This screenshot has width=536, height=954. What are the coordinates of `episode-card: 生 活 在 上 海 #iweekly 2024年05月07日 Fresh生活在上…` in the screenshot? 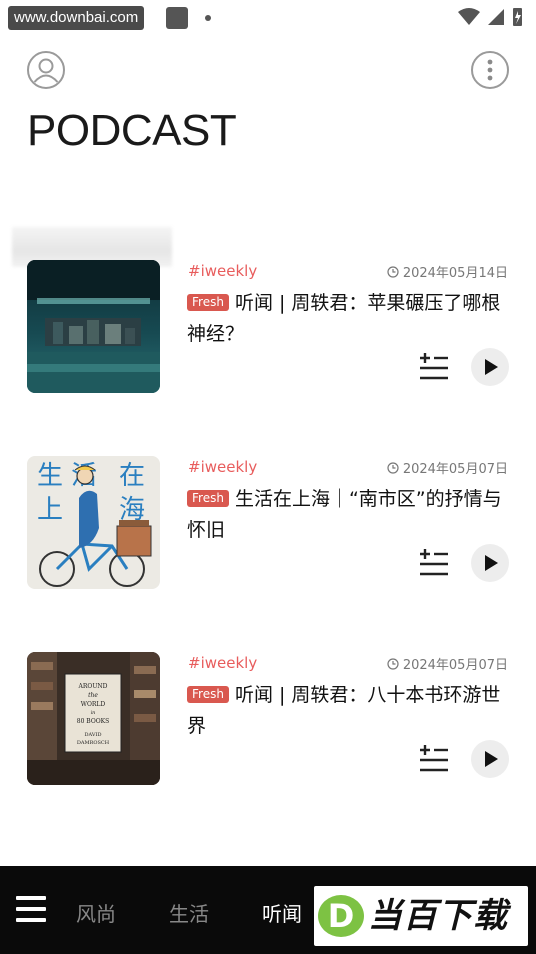 It's located at (268, 526).